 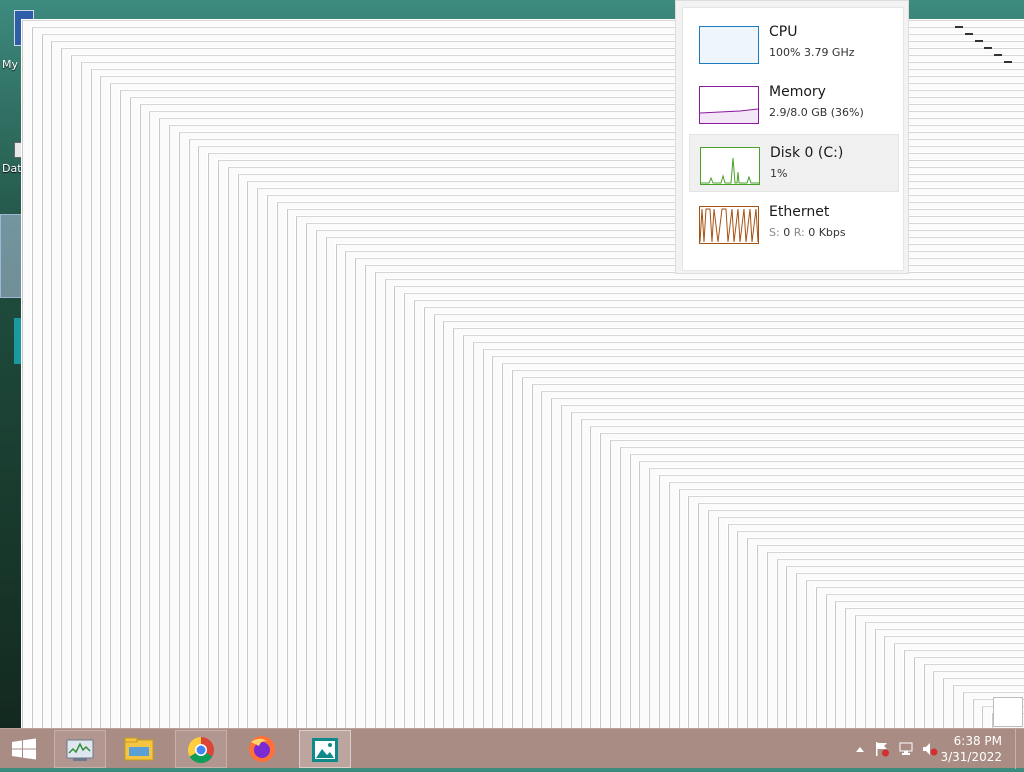 I want to click on disk-graph-line, so click(x=730, y=170).